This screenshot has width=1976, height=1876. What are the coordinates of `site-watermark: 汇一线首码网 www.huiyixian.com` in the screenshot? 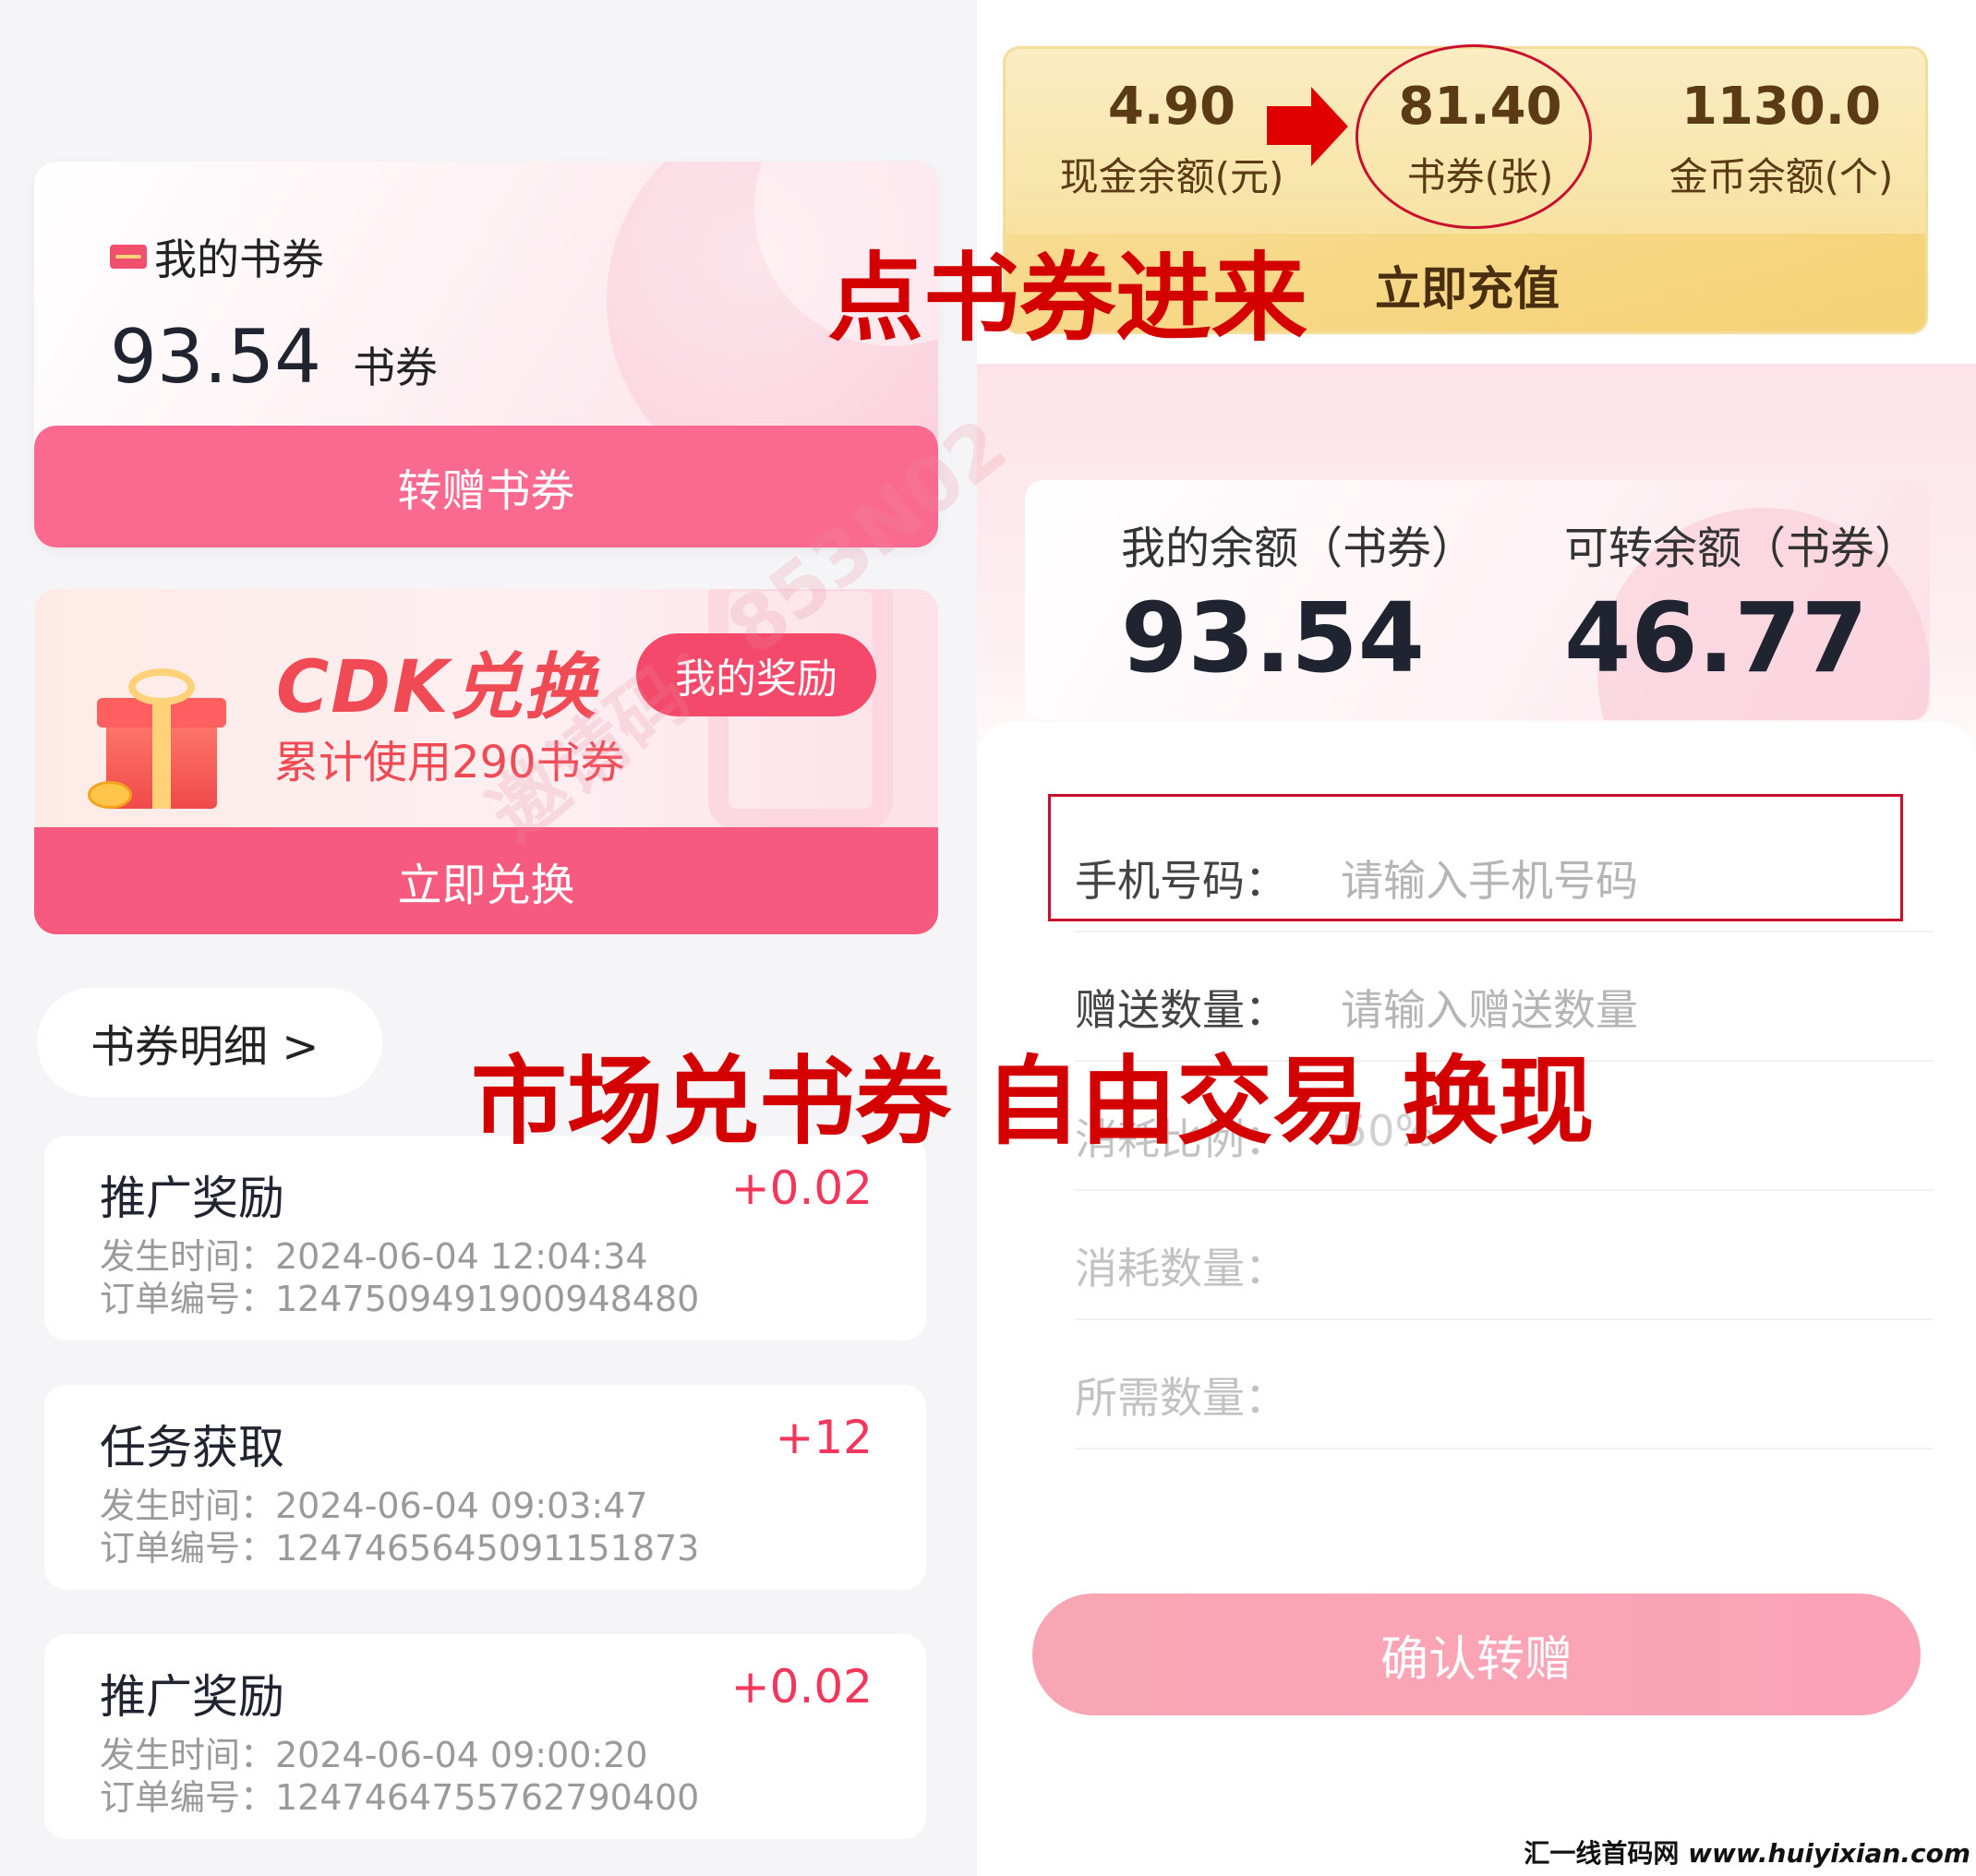 It's located at (1747, 1852).